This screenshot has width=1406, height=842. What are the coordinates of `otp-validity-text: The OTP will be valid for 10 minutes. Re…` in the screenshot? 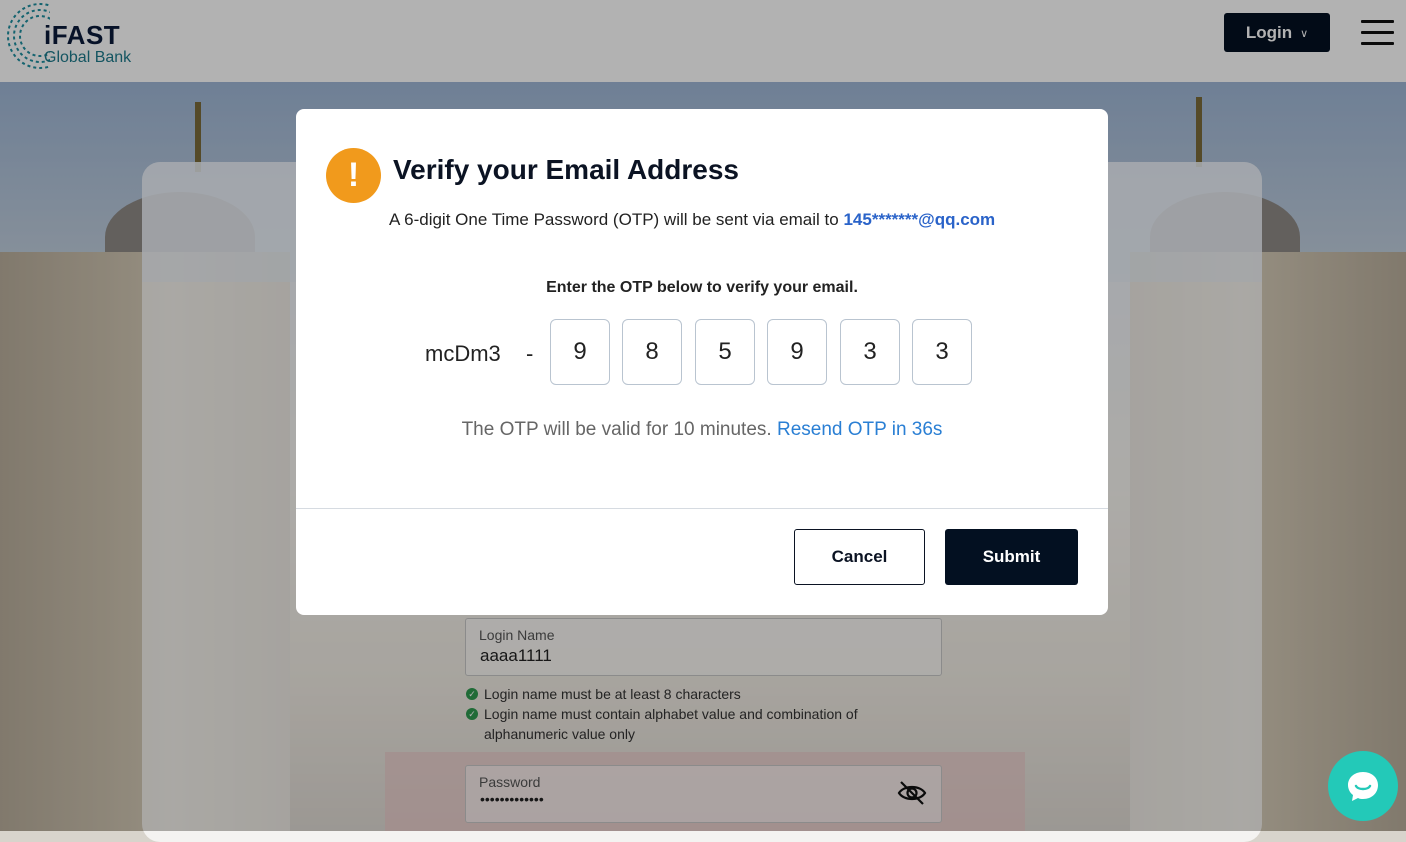 It's located at (702, 429).